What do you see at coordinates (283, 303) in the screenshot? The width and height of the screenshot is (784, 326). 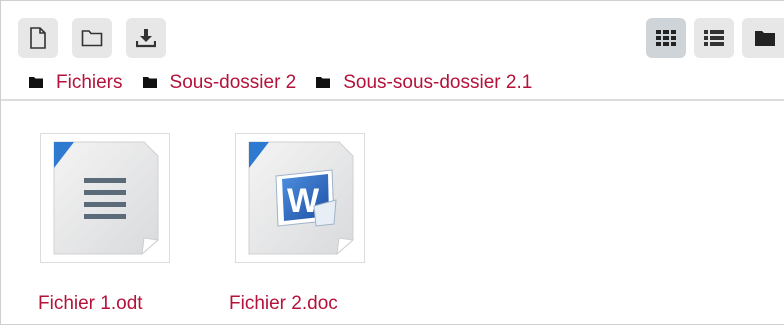 I see `file-name: Fichier 2.doc` at bounding box center [283, 303].